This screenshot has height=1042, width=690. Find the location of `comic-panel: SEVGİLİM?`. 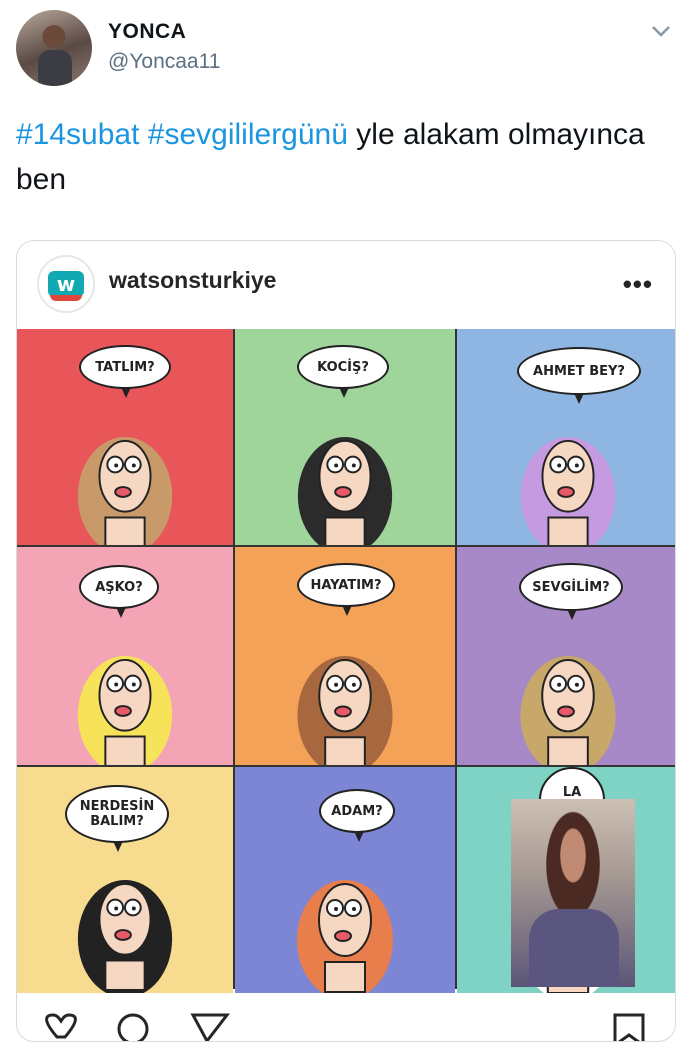

comic-panel: SEVGİLİM? is located at coordinates (566, 656).